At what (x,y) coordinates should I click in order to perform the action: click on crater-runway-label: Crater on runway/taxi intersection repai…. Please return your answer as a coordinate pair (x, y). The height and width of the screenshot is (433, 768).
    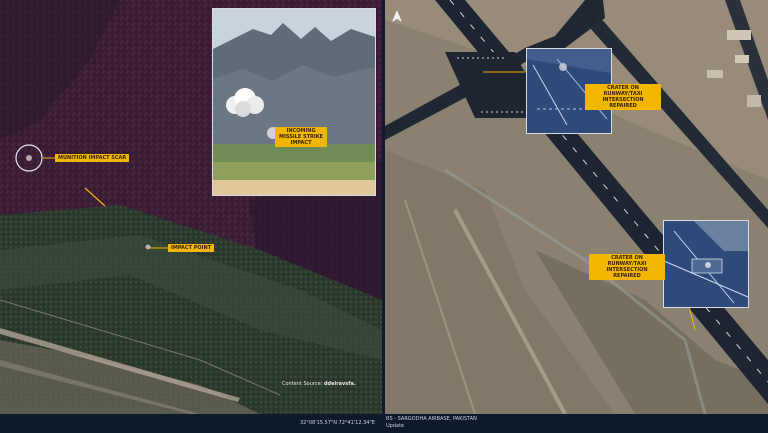
    Looking at the image, I should click on (627, 267).